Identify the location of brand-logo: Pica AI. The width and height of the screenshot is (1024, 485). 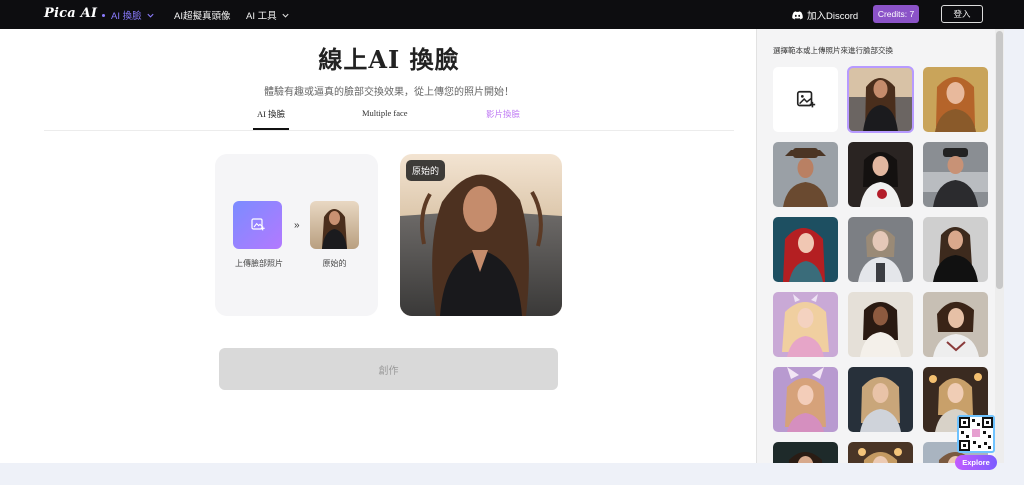
(70, 13).